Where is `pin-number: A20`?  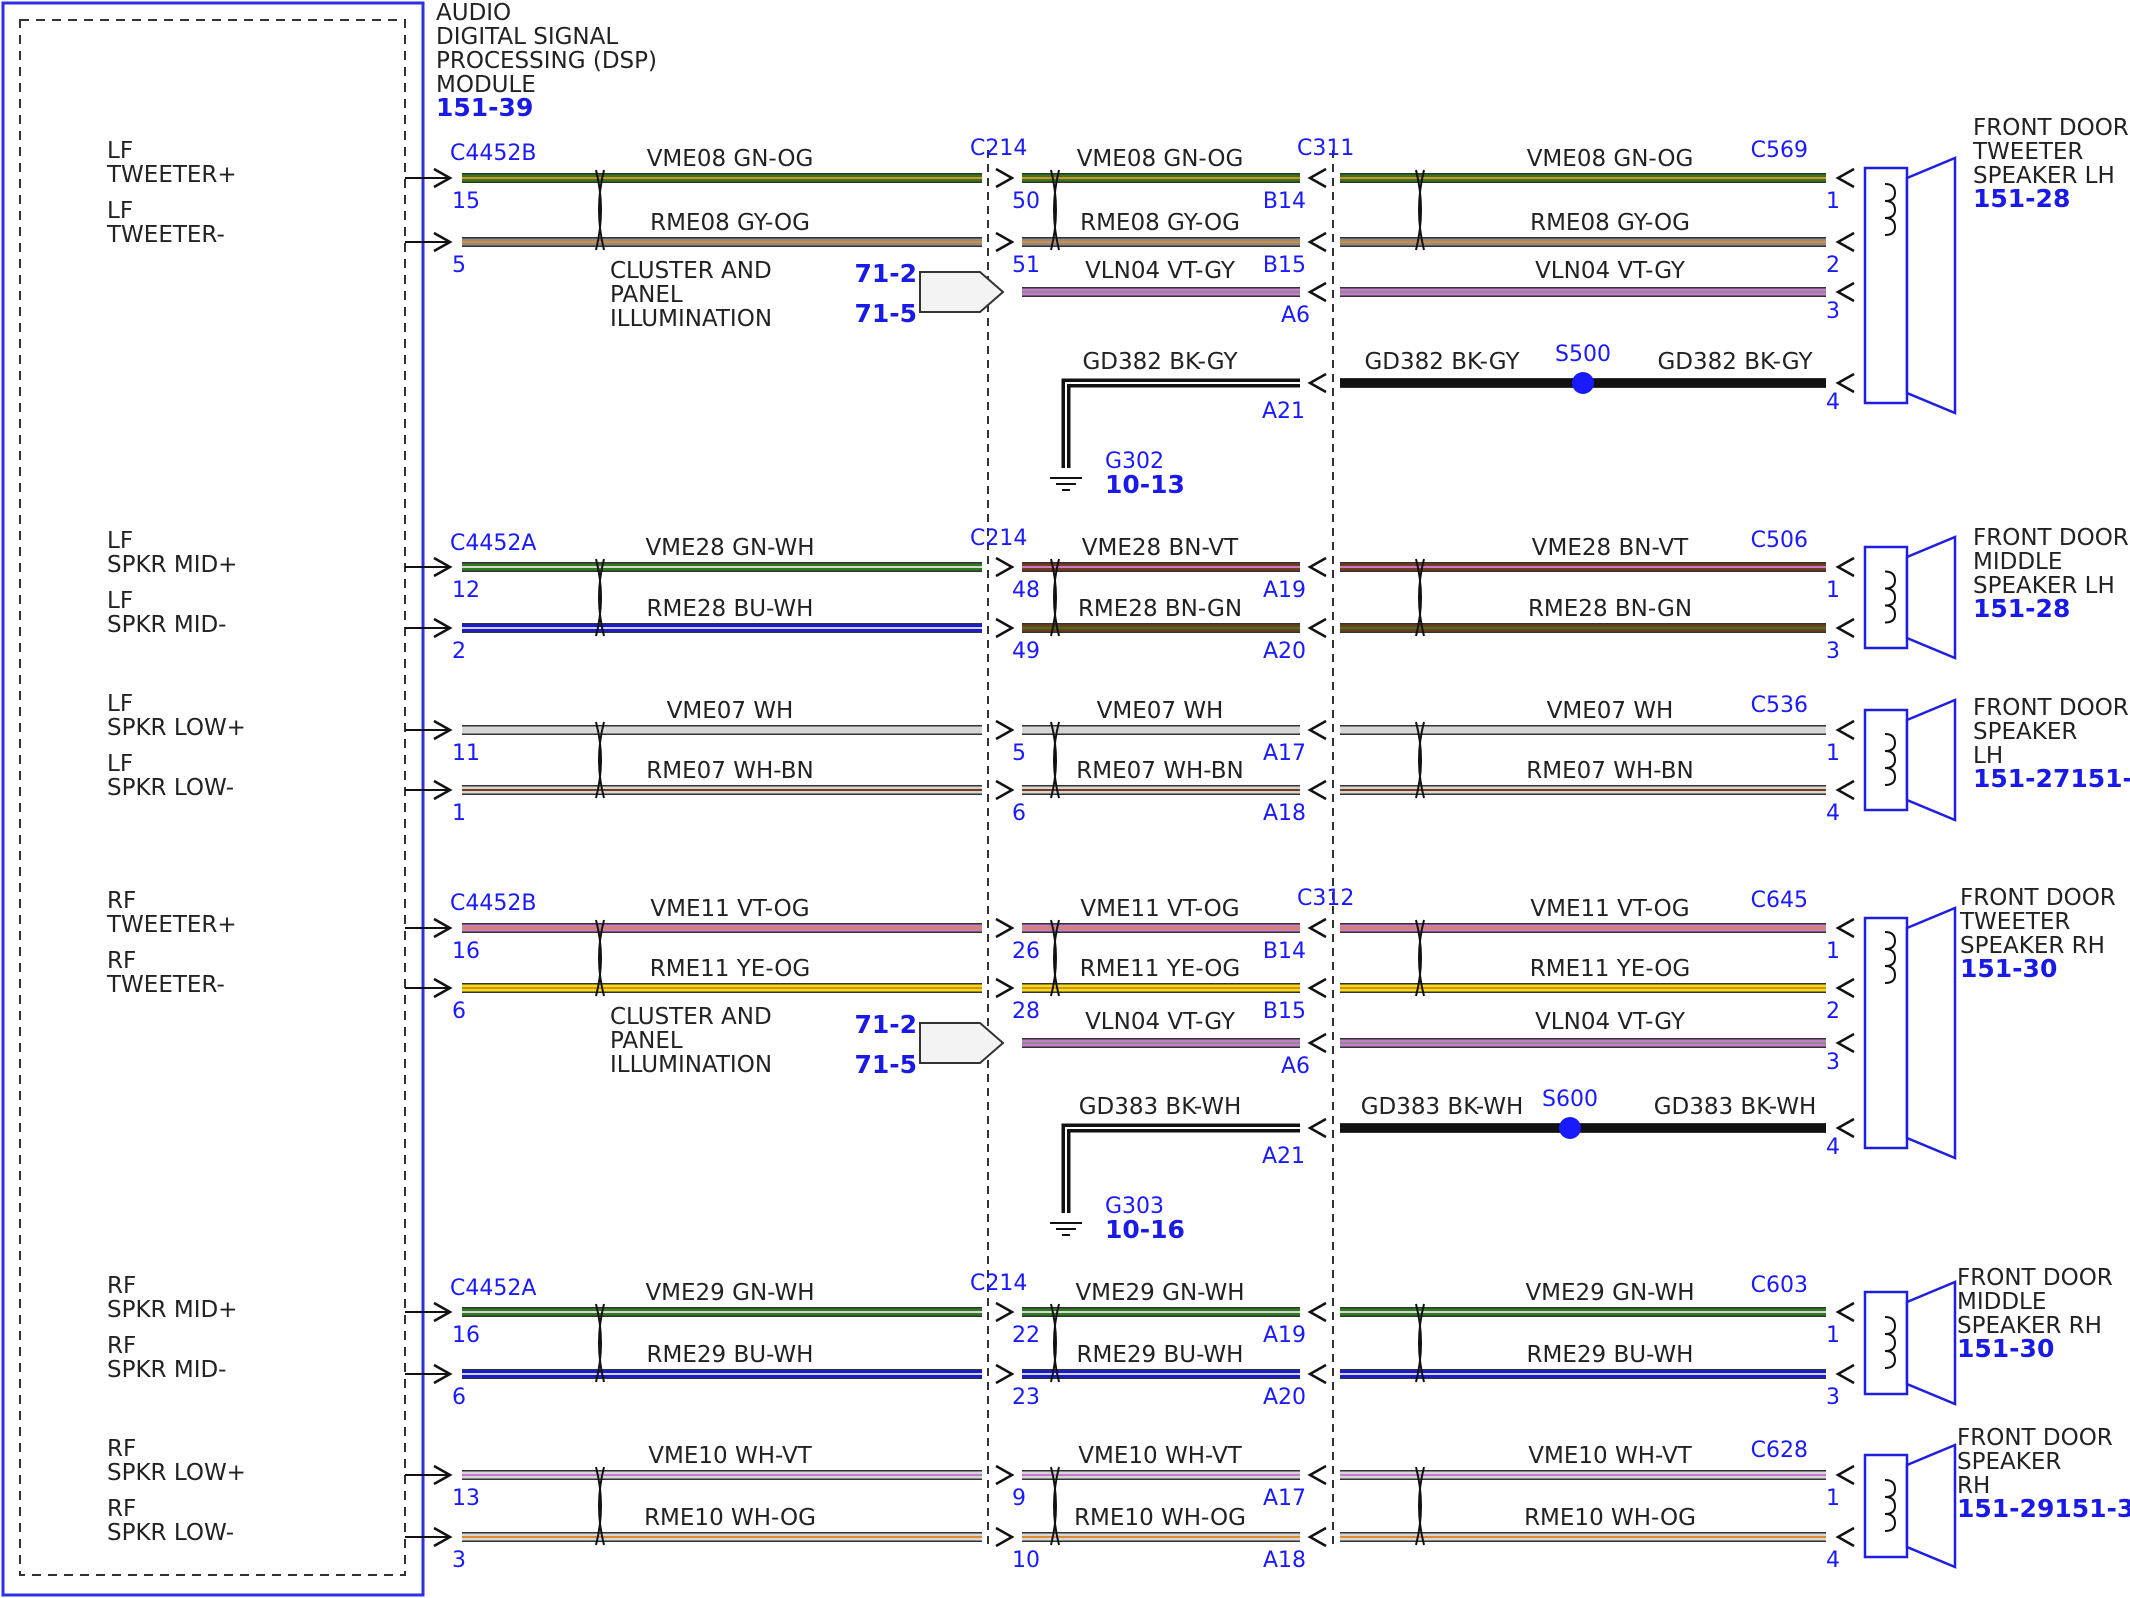 pin-number: A20 is located at coordinates (1284, 651).